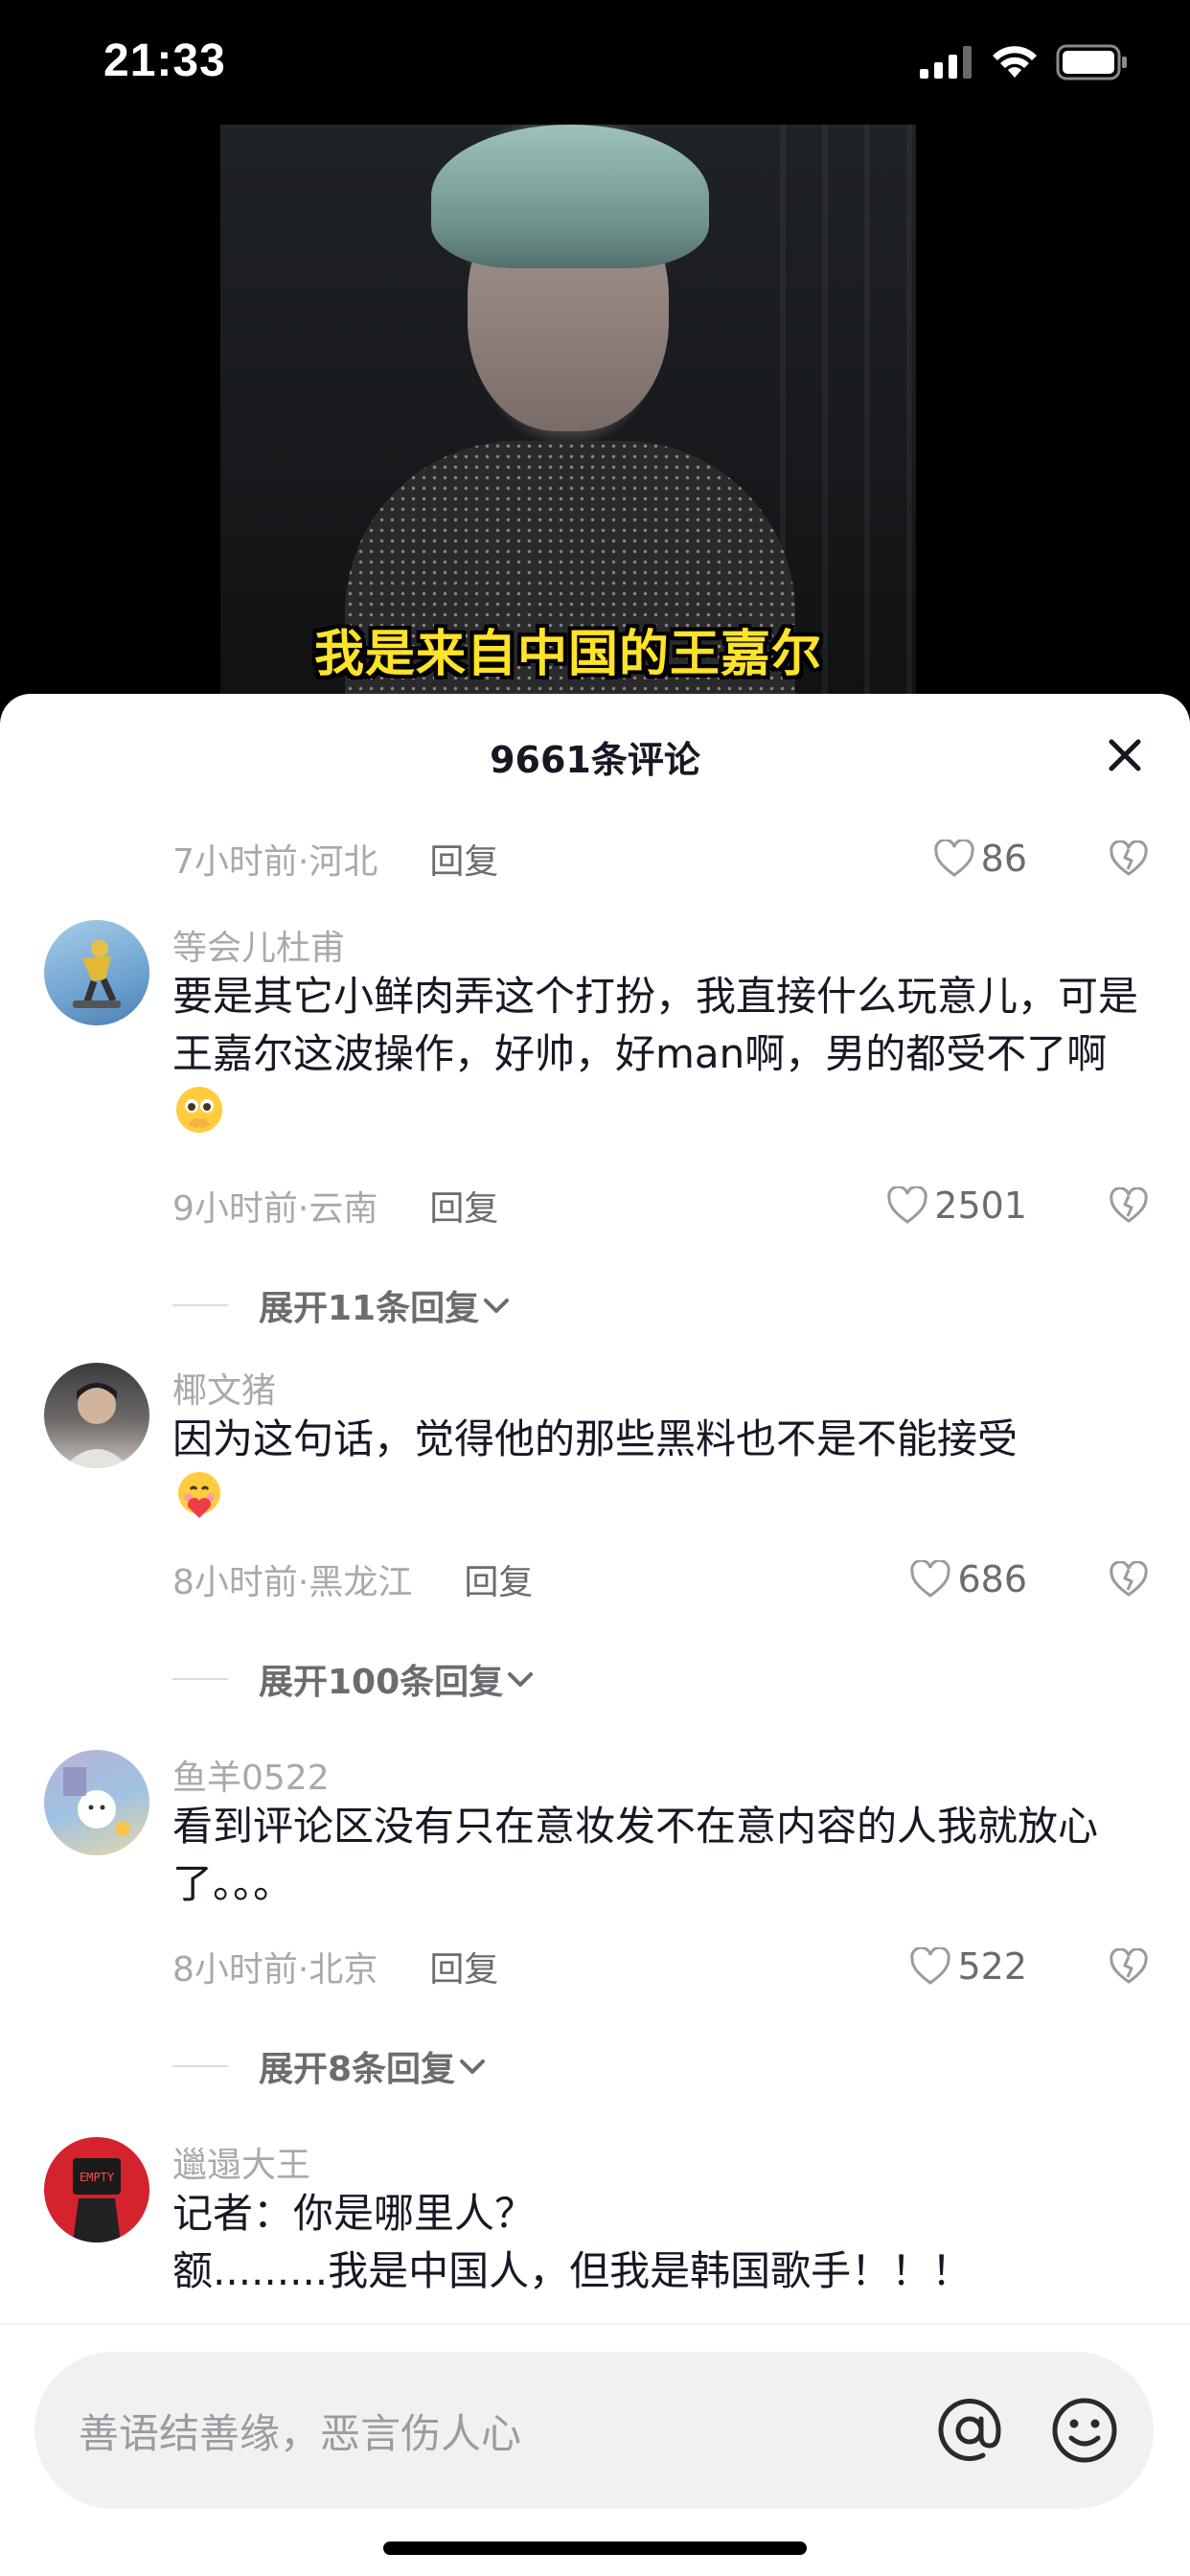 The height and width of the screenshot is (2576, 1190). Describe the element at coordinates (301, 2433) in the screenshot. I see `comment-input-placeholder: 善语结善缘，恶言伤人心` at that location.